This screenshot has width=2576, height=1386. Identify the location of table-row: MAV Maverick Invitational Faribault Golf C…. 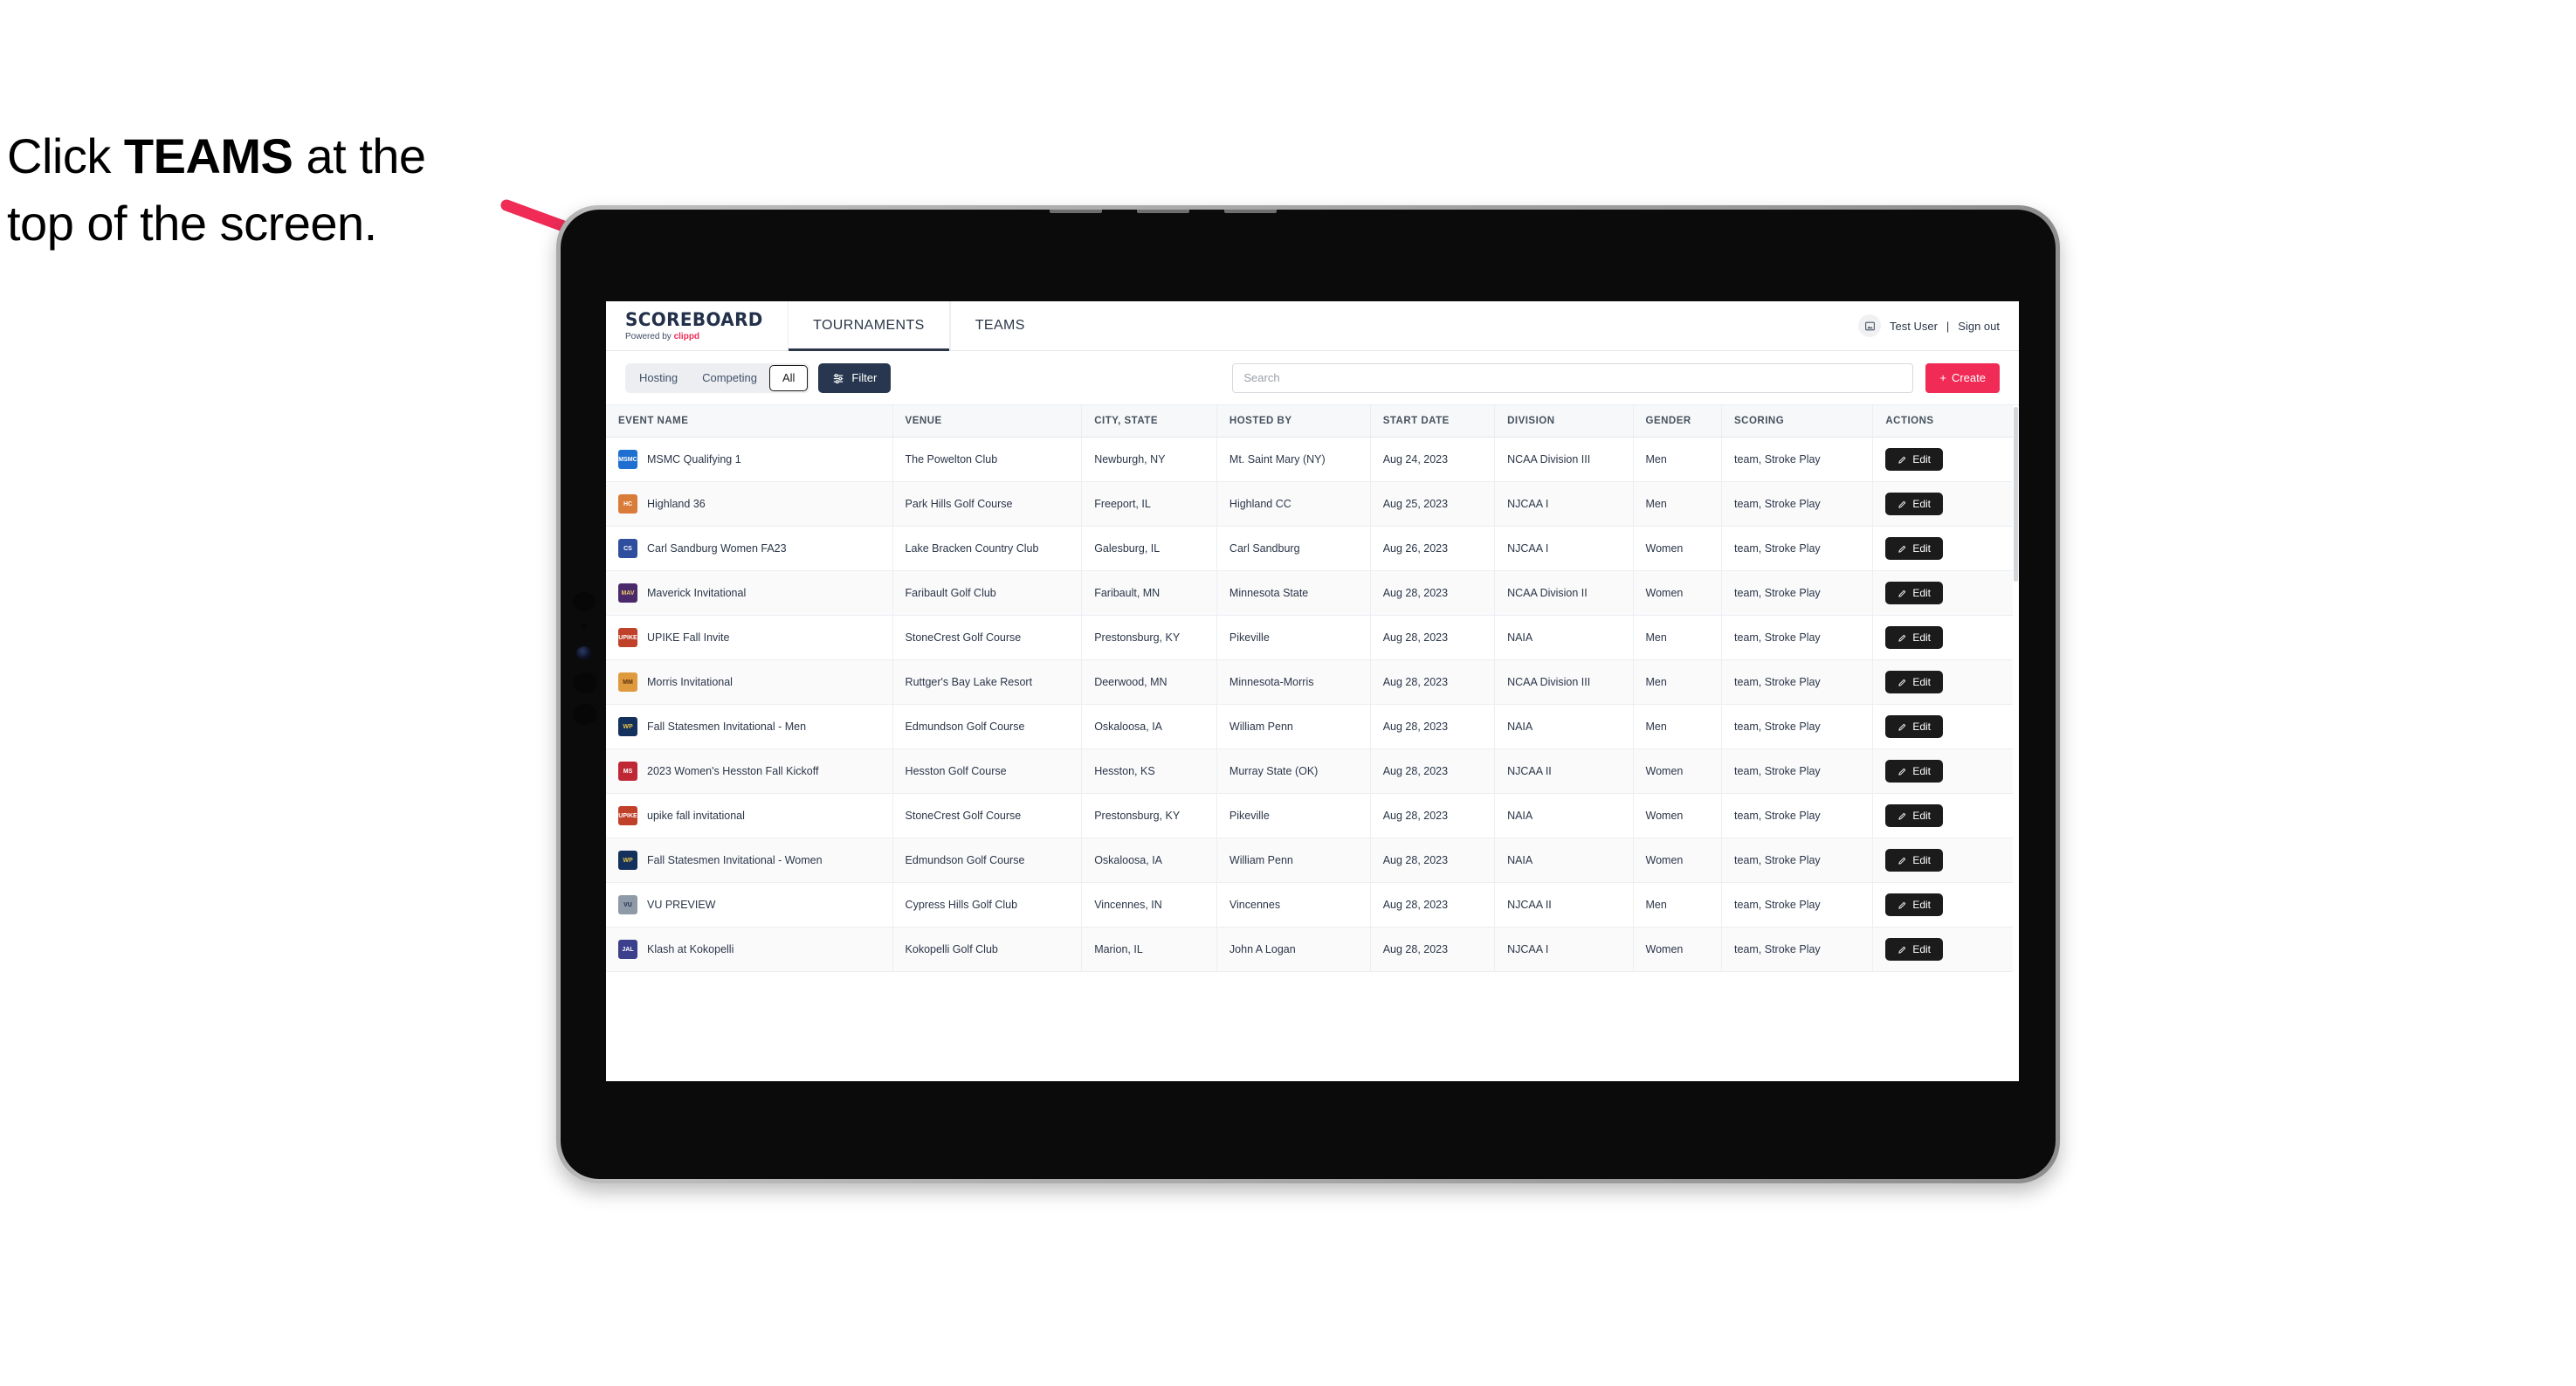
(1312, 593).